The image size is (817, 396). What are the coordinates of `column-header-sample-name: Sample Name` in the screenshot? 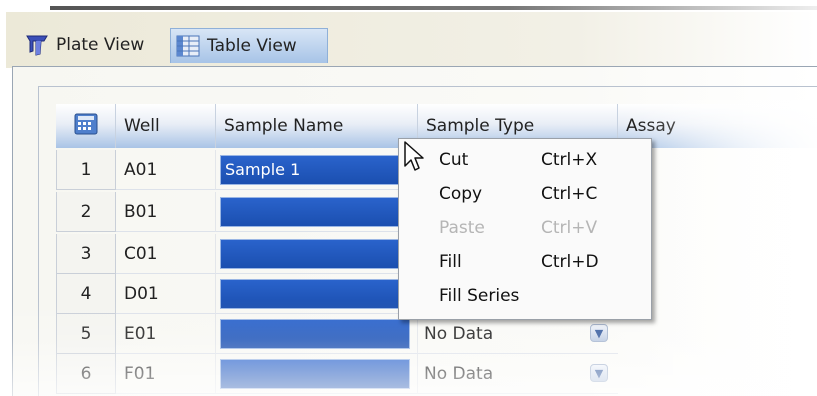 It's located at (317, 126).